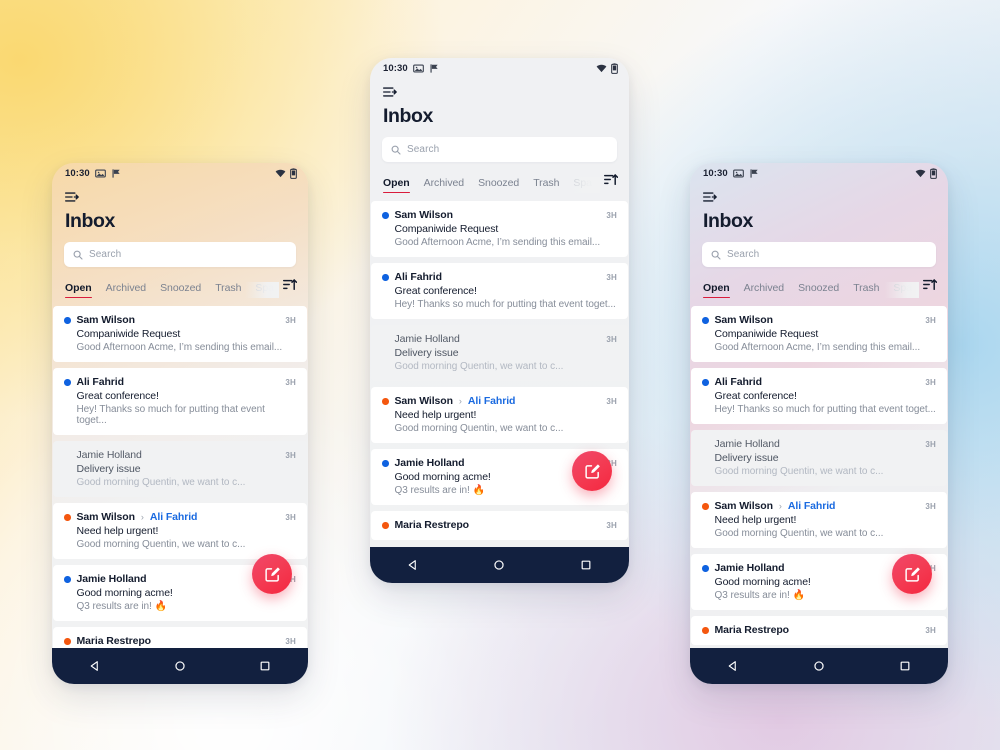  What do you see at coordinates (395, 68) in the screenshot?
I see `status-time: 10:30` at bounding box center [395, 68].